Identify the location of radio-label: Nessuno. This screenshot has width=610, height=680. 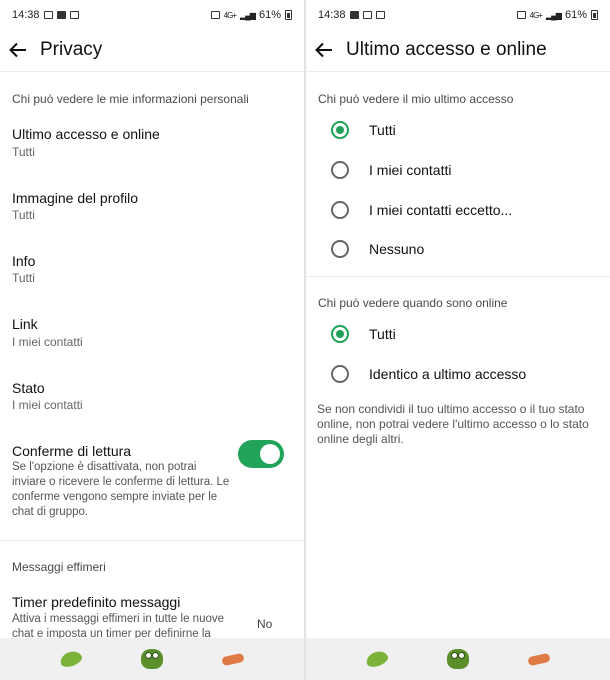
(397, 249).